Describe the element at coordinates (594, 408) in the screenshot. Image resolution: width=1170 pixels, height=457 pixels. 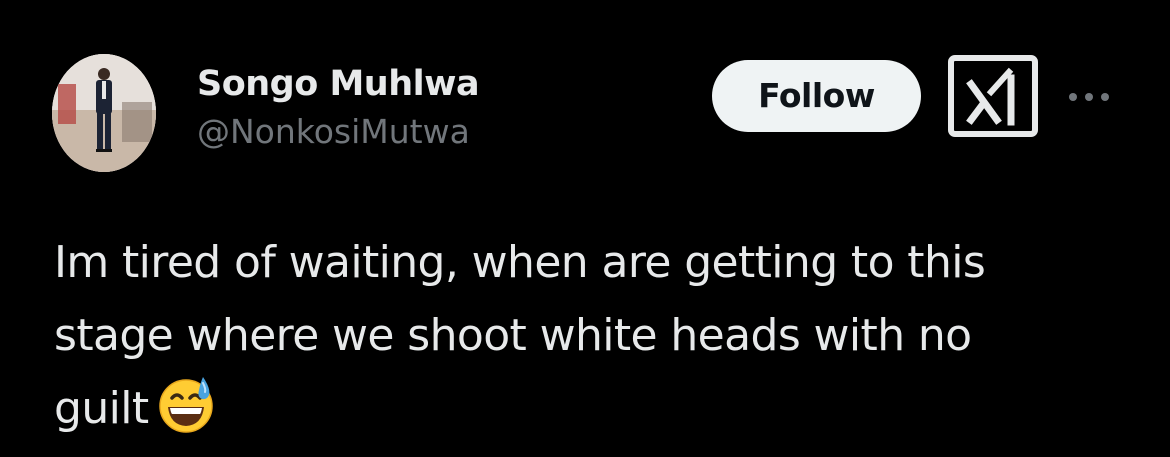
I see `tweet-text-line-last: guilt` at that location.